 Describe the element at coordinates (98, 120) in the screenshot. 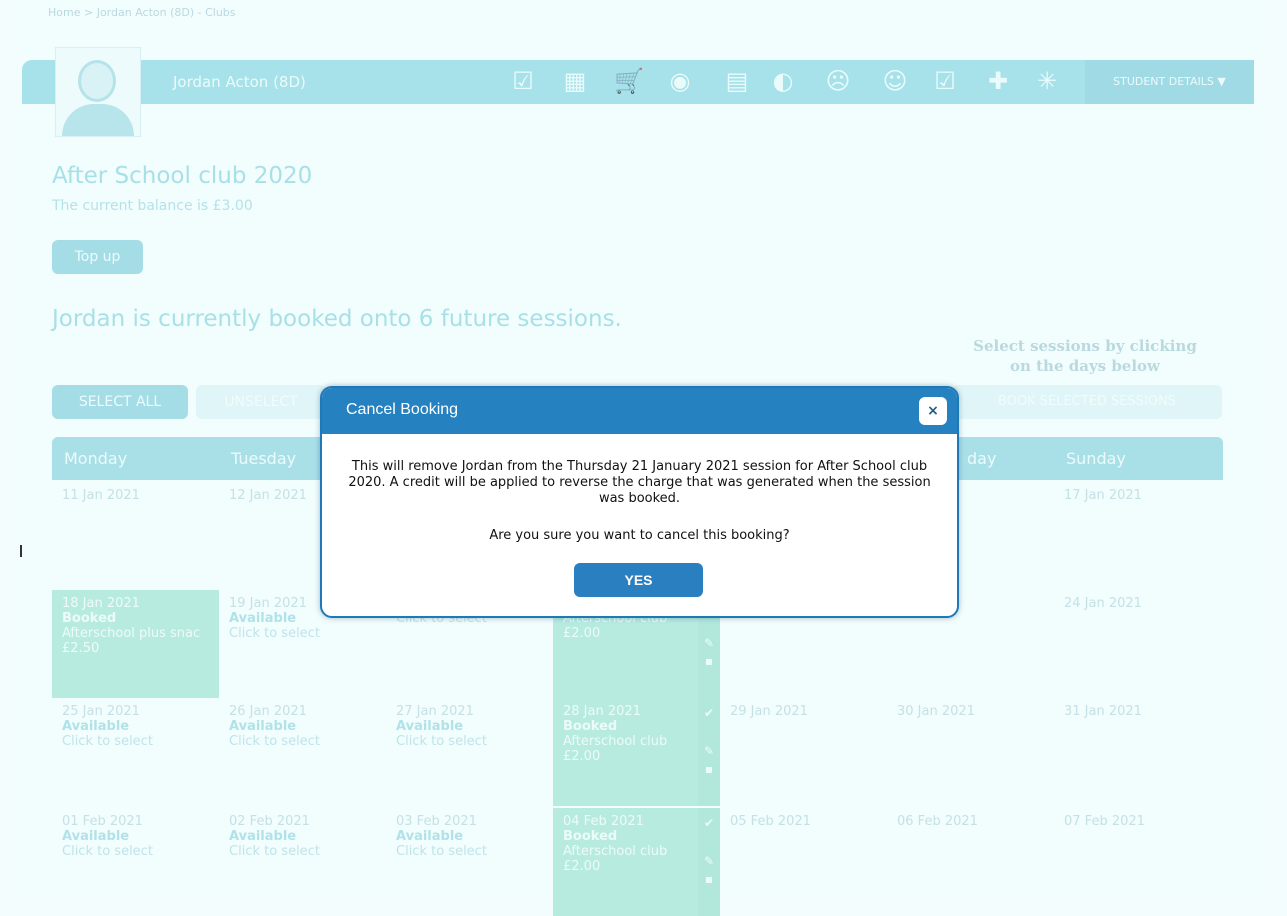

I see `avatar-body-icon` at that location.